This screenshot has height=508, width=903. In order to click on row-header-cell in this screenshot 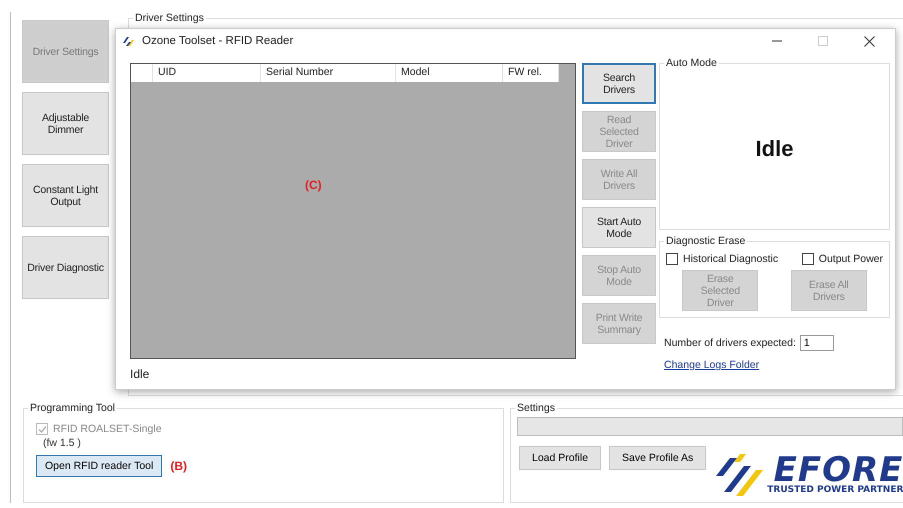, I will do `click(142, 73)`.